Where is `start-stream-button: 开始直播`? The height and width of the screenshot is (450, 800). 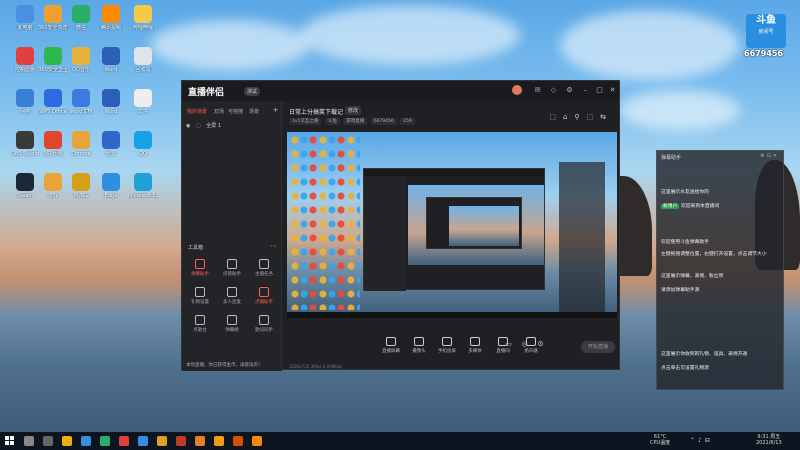 start-stream-button: 开始直播 is located at coordinates (598, 347).